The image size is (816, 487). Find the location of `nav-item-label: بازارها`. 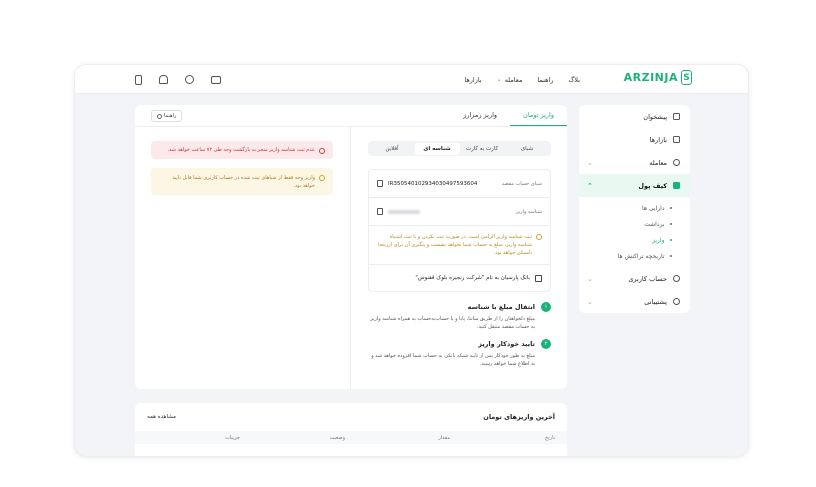

nav-item-label: بازارها is located at coordinates (473, 79).